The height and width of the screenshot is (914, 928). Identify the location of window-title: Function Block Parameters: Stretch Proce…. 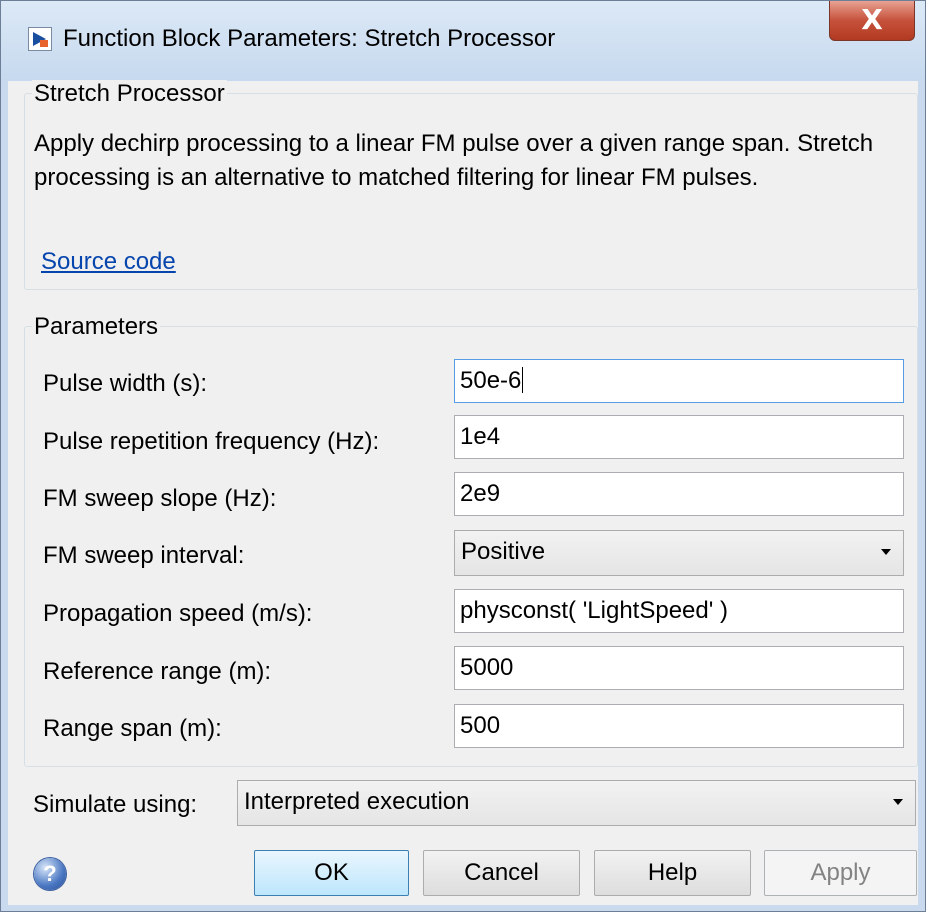
(309, 38).